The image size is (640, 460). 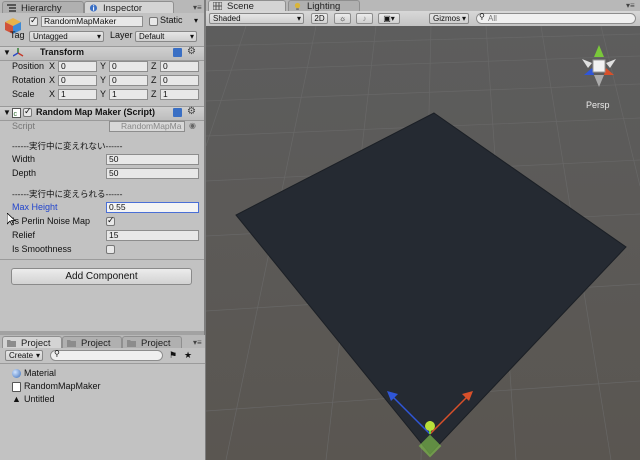 What do you see at coordinates (35, 207) in the screenshot?
I see `max-height-label: Max Height` at bounding box center [35, 207].